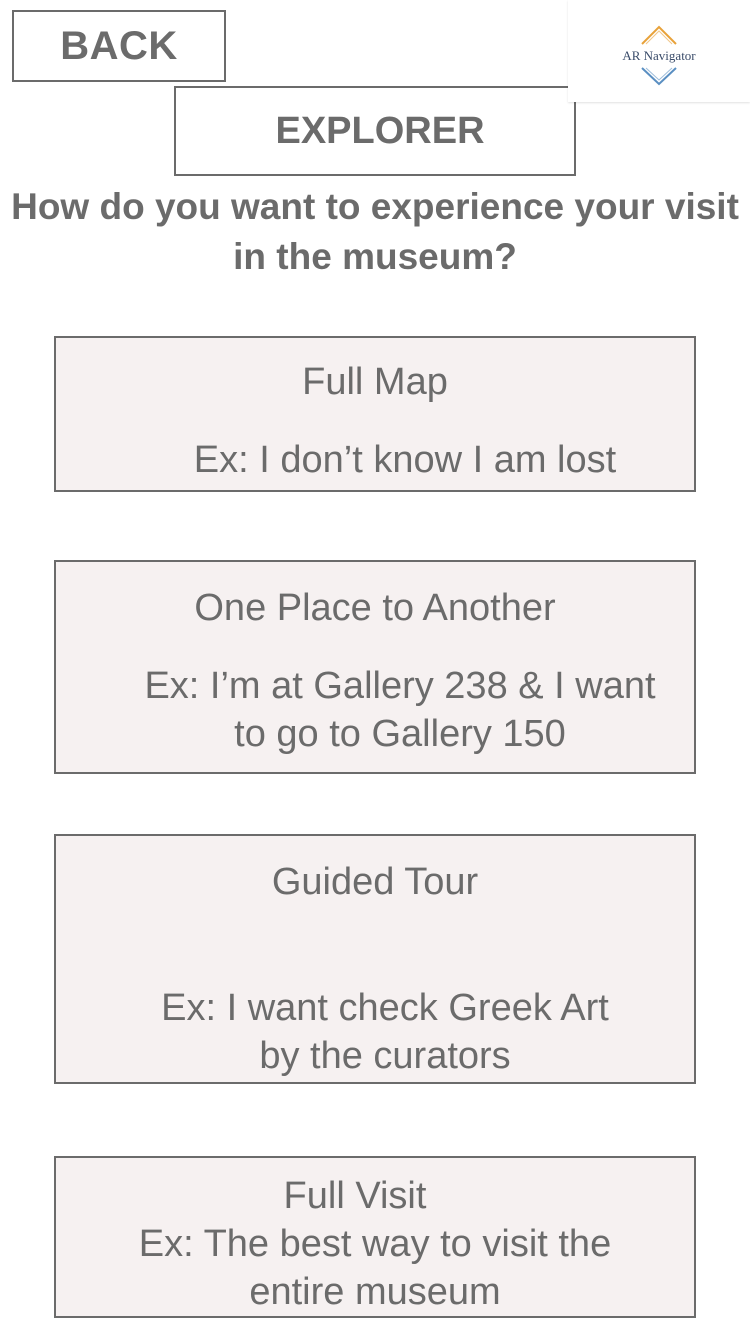 The image size is (750, 1334). Describe the element at coordinates (375, 131) in the screenshot. I see `mode-label: EXPLORER` at that location.